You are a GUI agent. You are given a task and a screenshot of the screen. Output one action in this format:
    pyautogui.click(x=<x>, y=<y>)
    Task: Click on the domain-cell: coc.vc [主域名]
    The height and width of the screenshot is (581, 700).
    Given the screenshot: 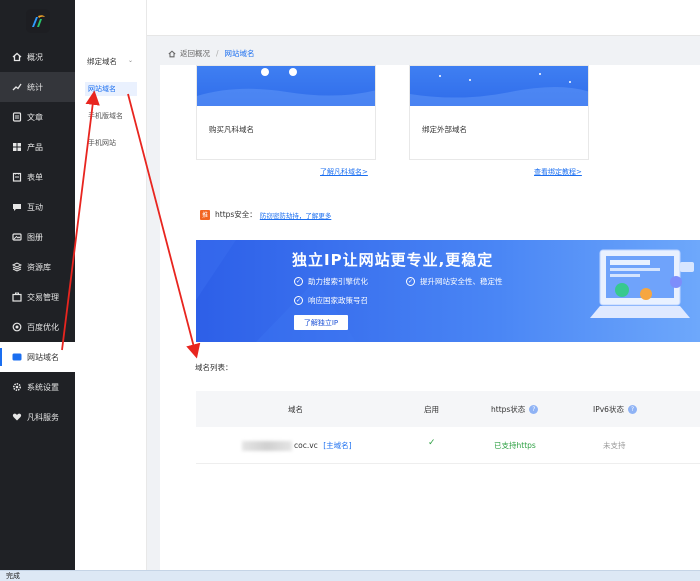 What is the action you would take?
    pyautogui.click(x=297, y=445)
    